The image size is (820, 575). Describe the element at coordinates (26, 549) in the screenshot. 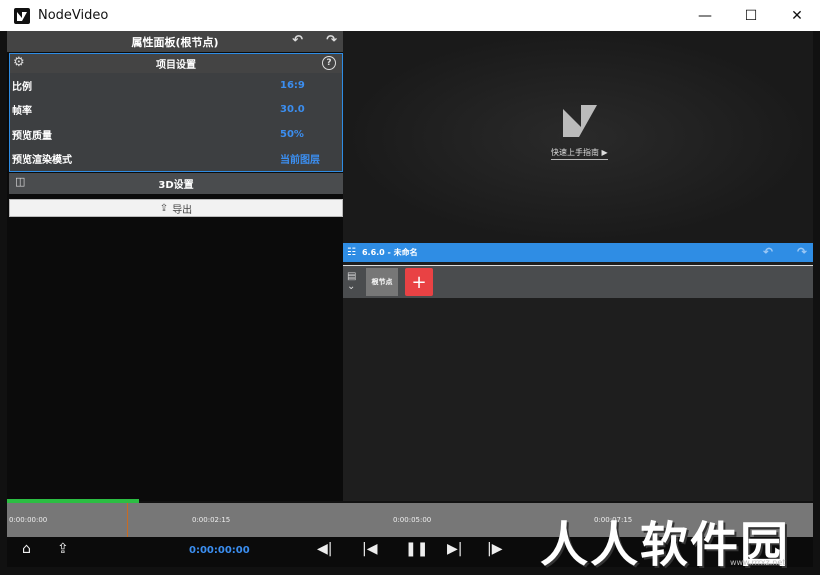

I see `home-icon: ⌂` at that location.